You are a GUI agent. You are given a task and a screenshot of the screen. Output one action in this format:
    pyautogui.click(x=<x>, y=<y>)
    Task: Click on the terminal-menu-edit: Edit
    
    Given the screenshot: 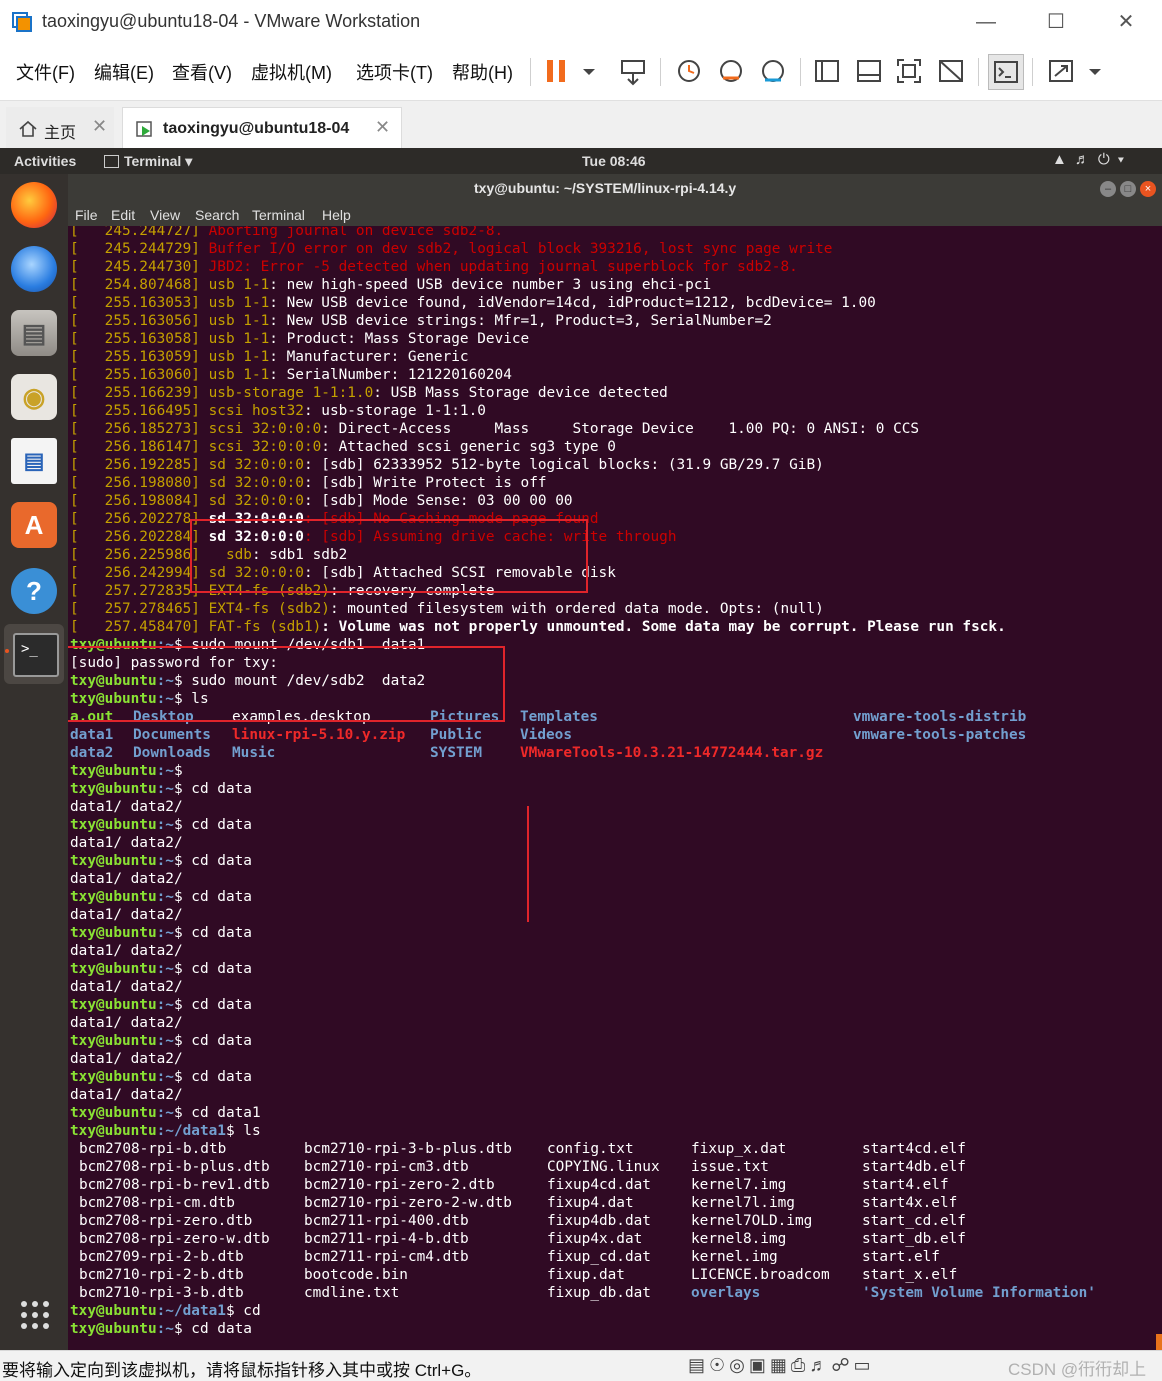 What is the action you would take?
    pyautogui.click(x=123, y=215)
    